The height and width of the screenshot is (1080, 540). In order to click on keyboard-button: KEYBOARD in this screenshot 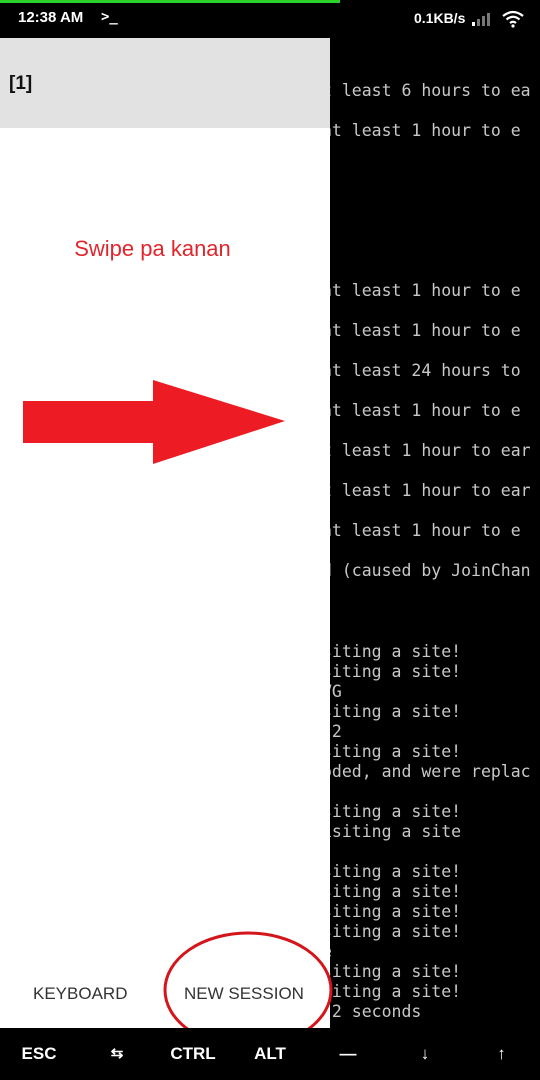, I will do `click(80, 994)`.